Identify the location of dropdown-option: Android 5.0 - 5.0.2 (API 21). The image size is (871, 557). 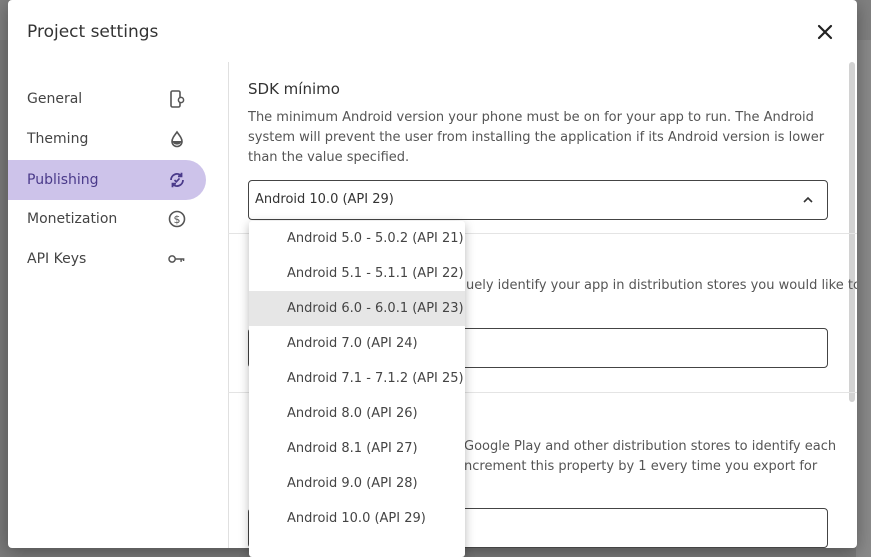
(357, 238).